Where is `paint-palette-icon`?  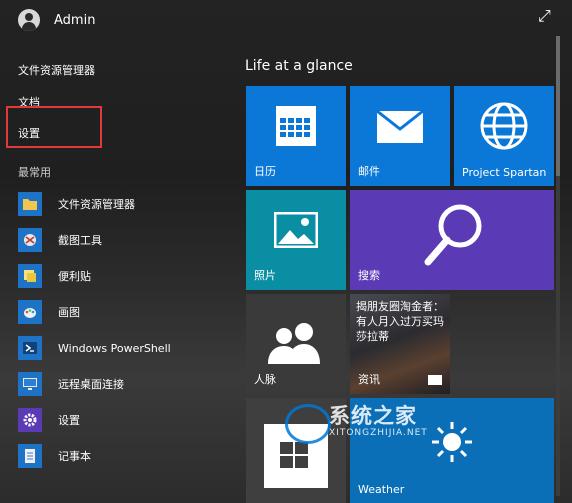
paint-palette-icon is located at coordinates (30, 312).